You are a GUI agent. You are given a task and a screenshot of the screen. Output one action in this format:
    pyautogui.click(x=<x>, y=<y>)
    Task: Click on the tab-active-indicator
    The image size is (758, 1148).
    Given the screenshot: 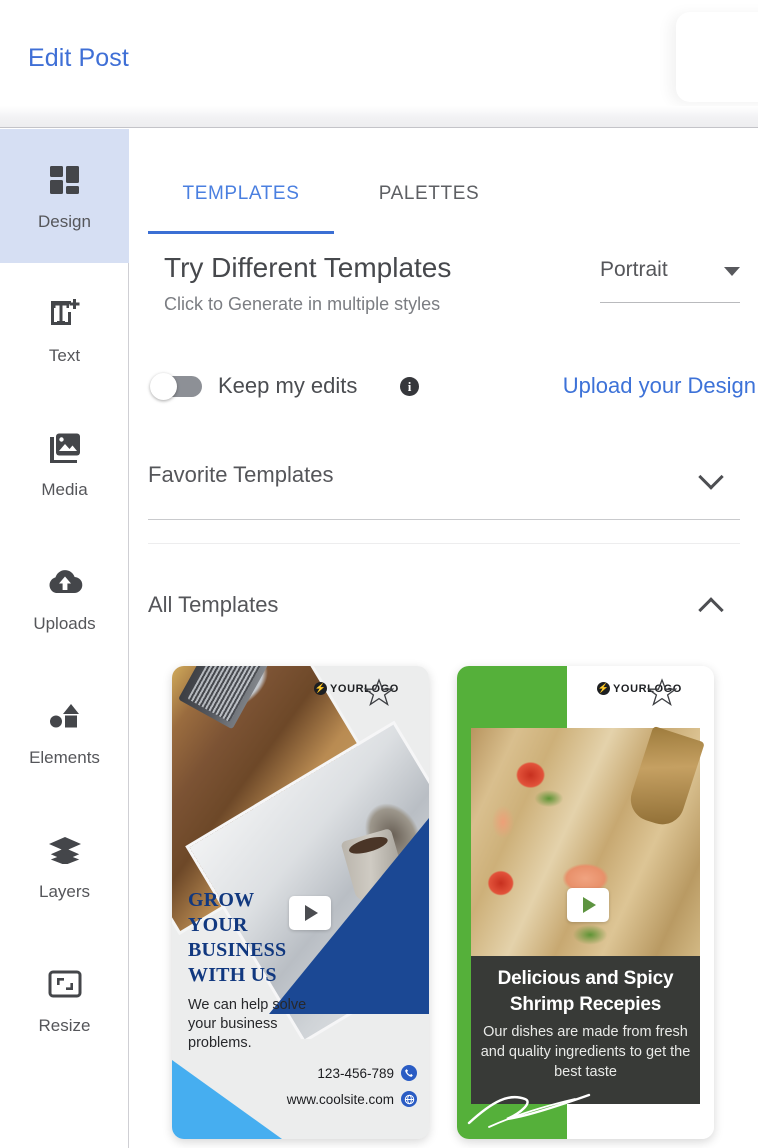 What is the action you would take?
    pyautogui.click(x=241, y=232)
    